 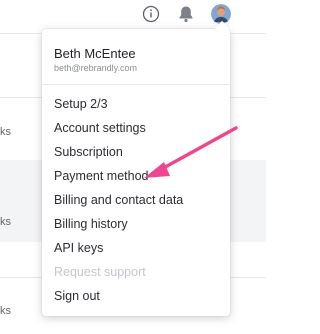 What do you see at coordinates (136, 84) in the screenshot?
I see `menu-divider` at bounding box center [136, 84].